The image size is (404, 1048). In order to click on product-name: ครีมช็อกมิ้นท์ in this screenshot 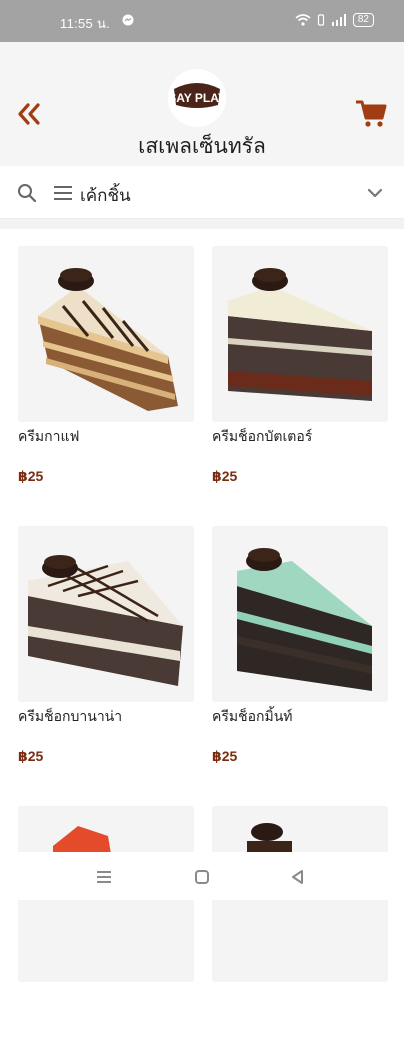, I will do `click(252, 716)`.